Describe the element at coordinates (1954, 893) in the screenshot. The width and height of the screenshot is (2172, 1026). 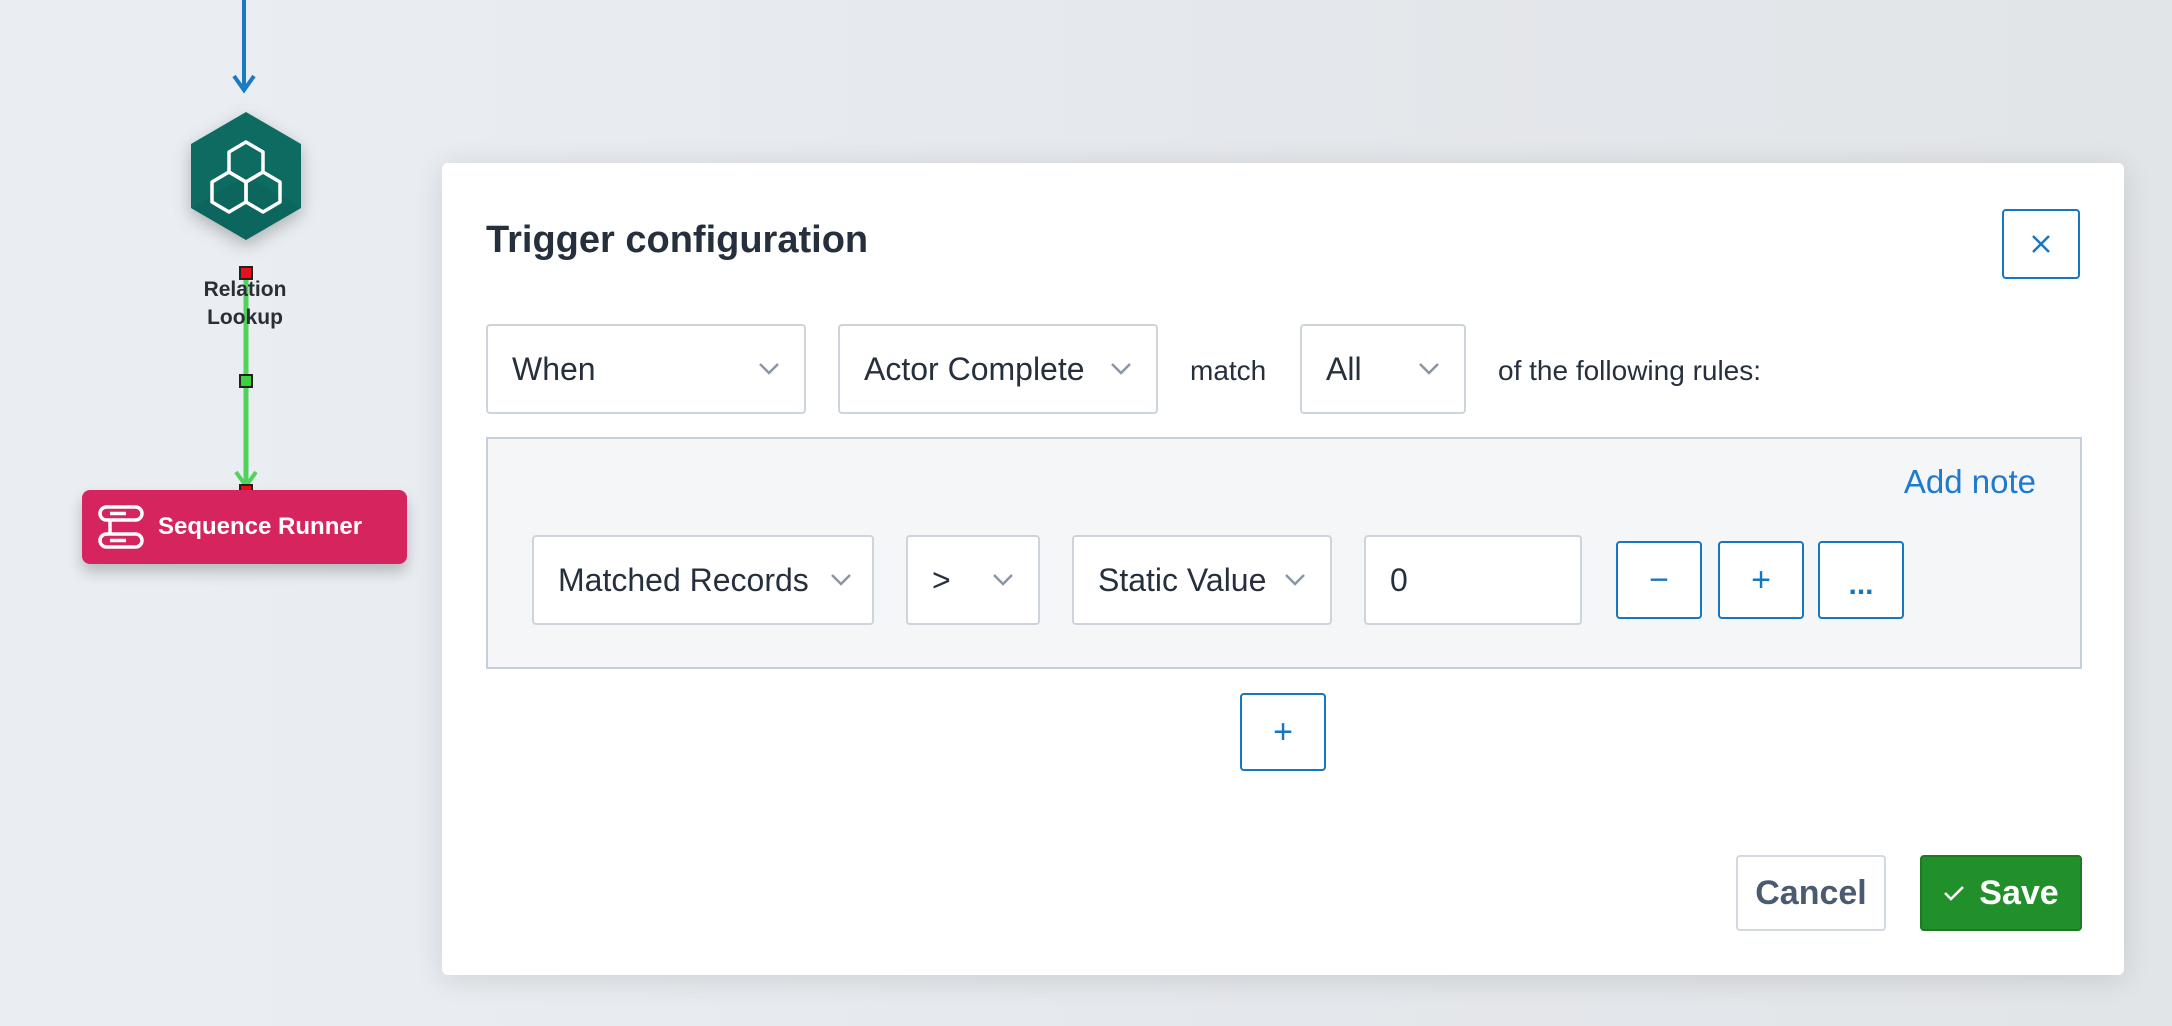
I see `check-icon` at that location.